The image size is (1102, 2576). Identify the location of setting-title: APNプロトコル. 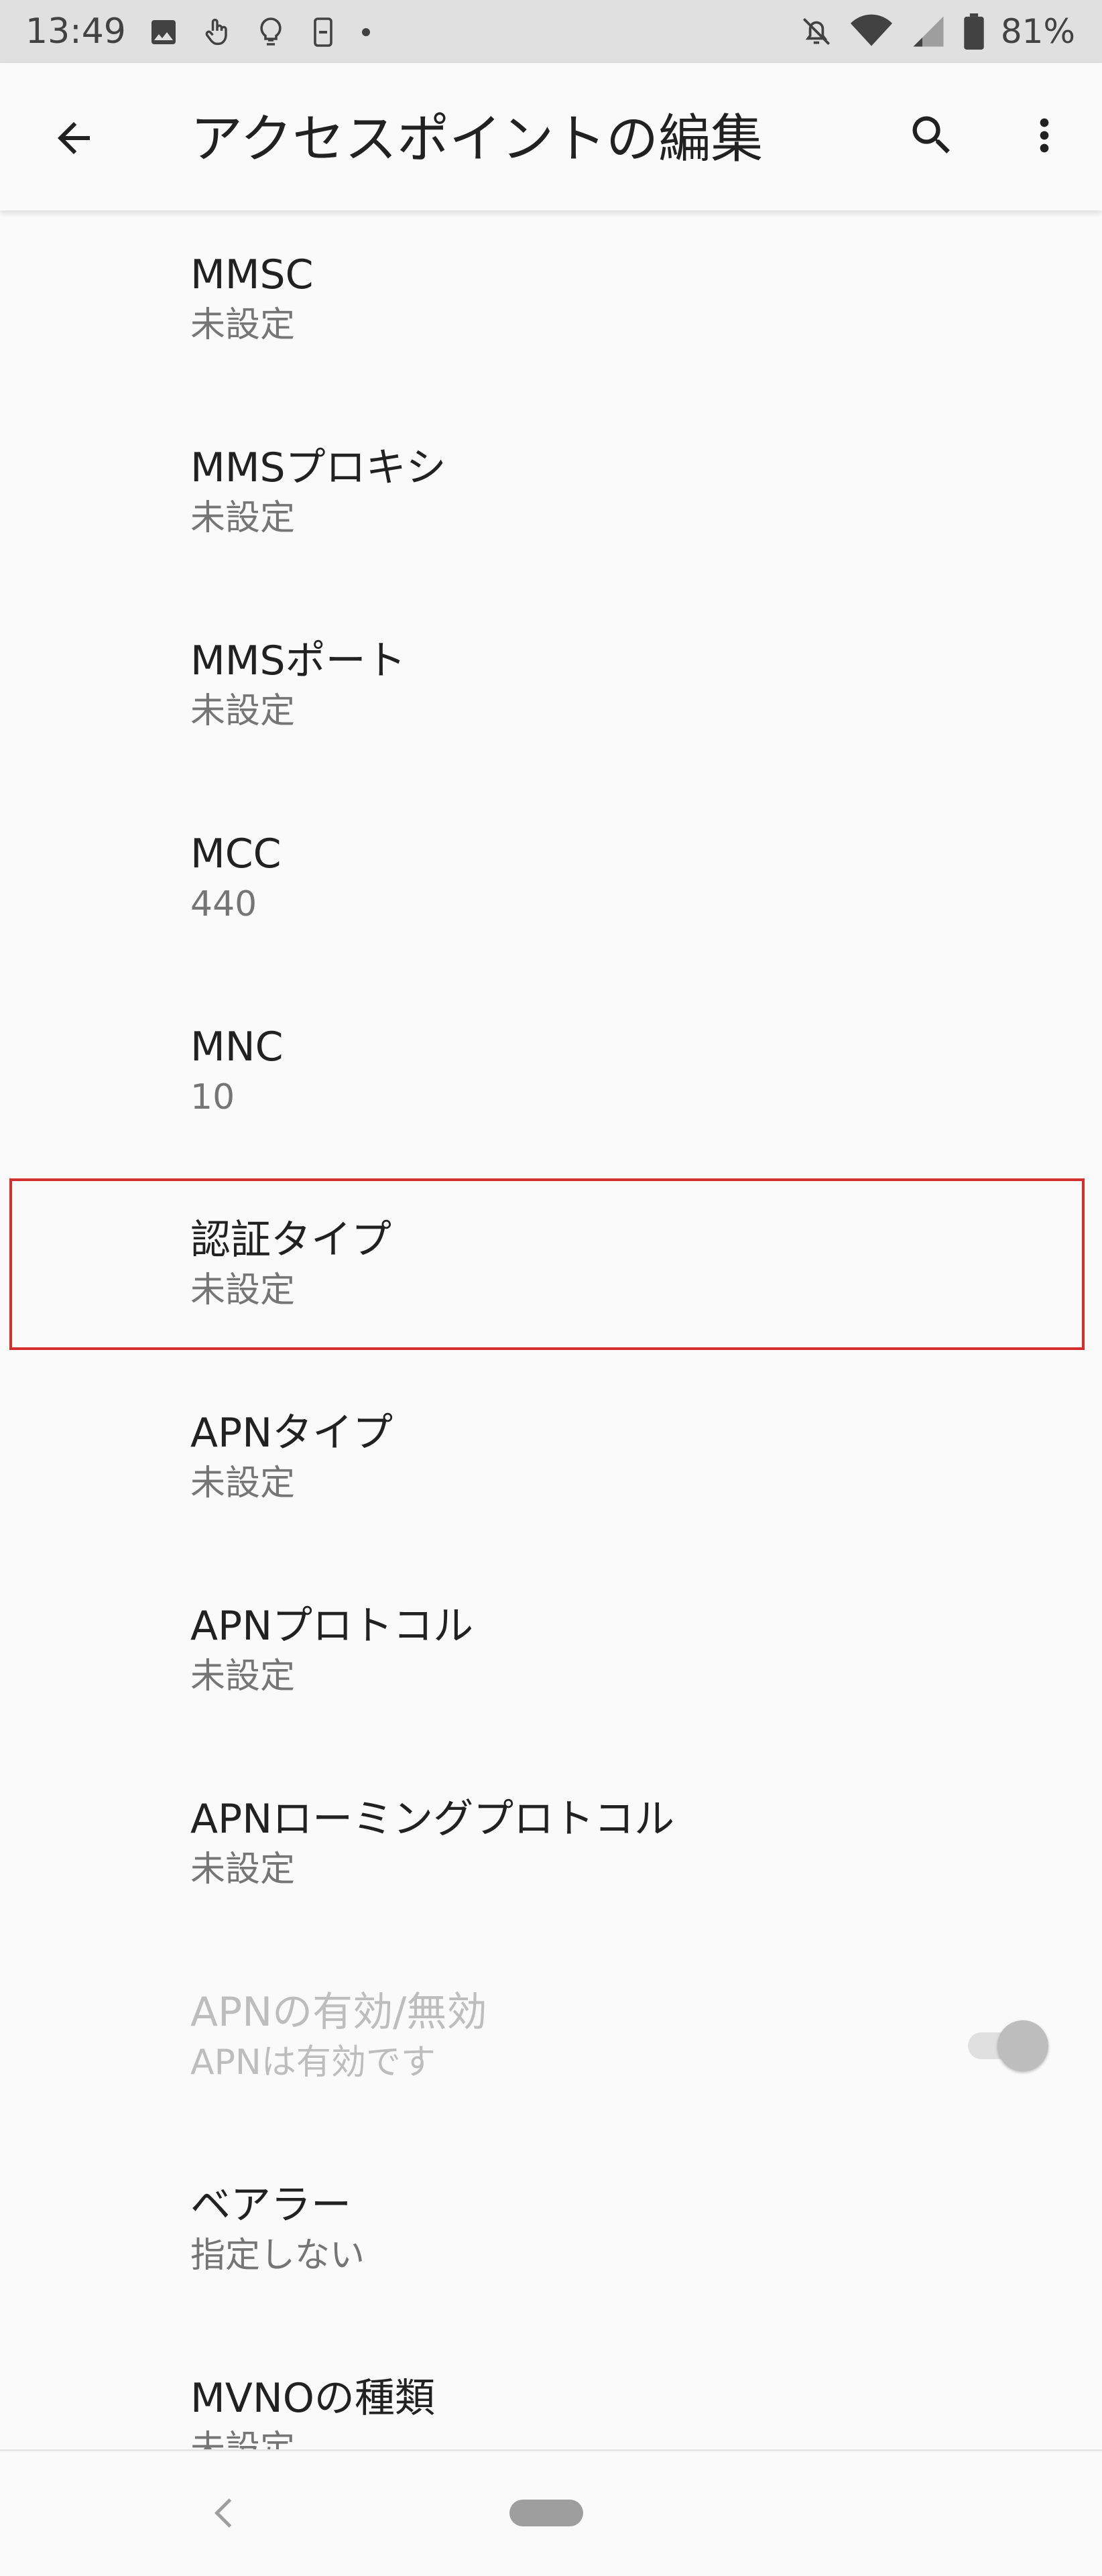
(332, 1627).